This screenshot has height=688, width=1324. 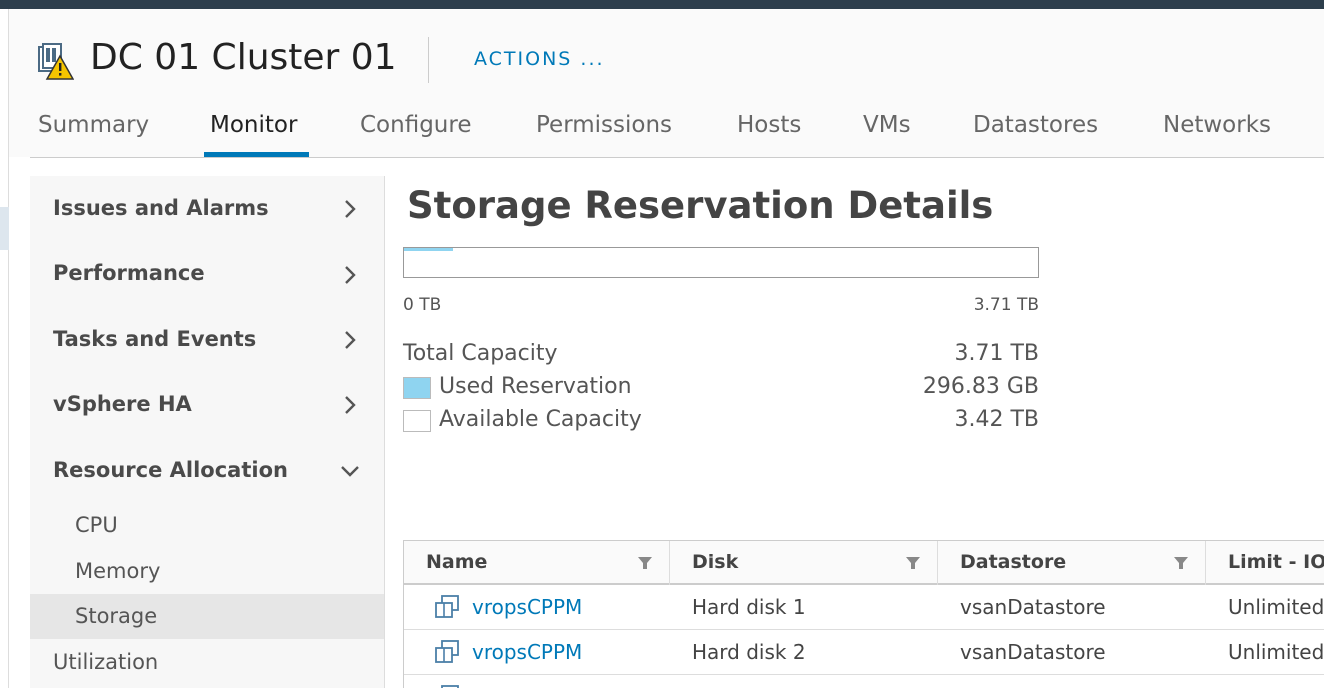 I want to click on disk-cell: Hard disk 2, so click(x=749, y=652).